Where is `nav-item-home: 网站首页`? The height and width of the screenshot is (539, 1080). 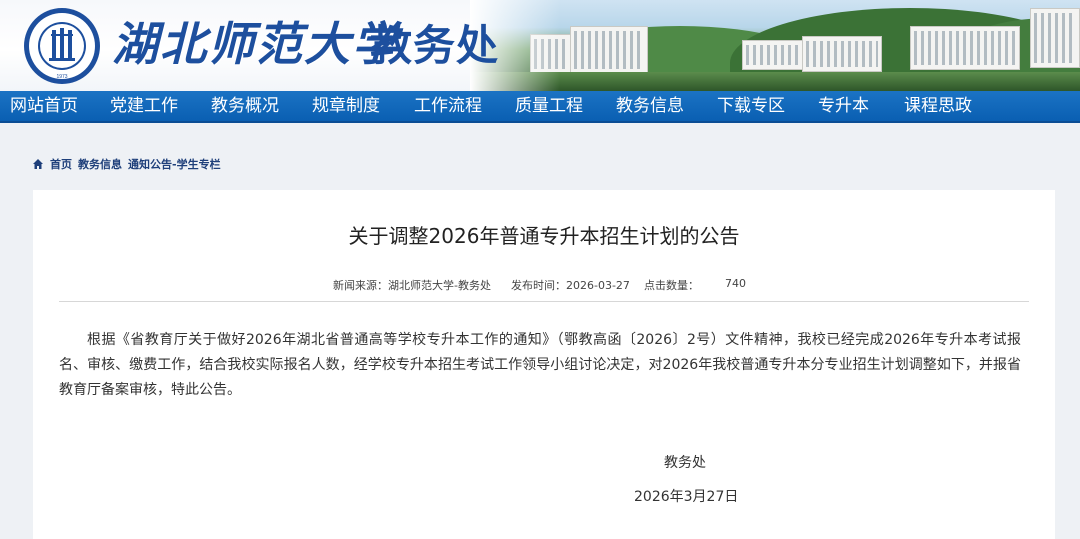 nav-item-home: 网站首页 is located at coordinates (60, 107).